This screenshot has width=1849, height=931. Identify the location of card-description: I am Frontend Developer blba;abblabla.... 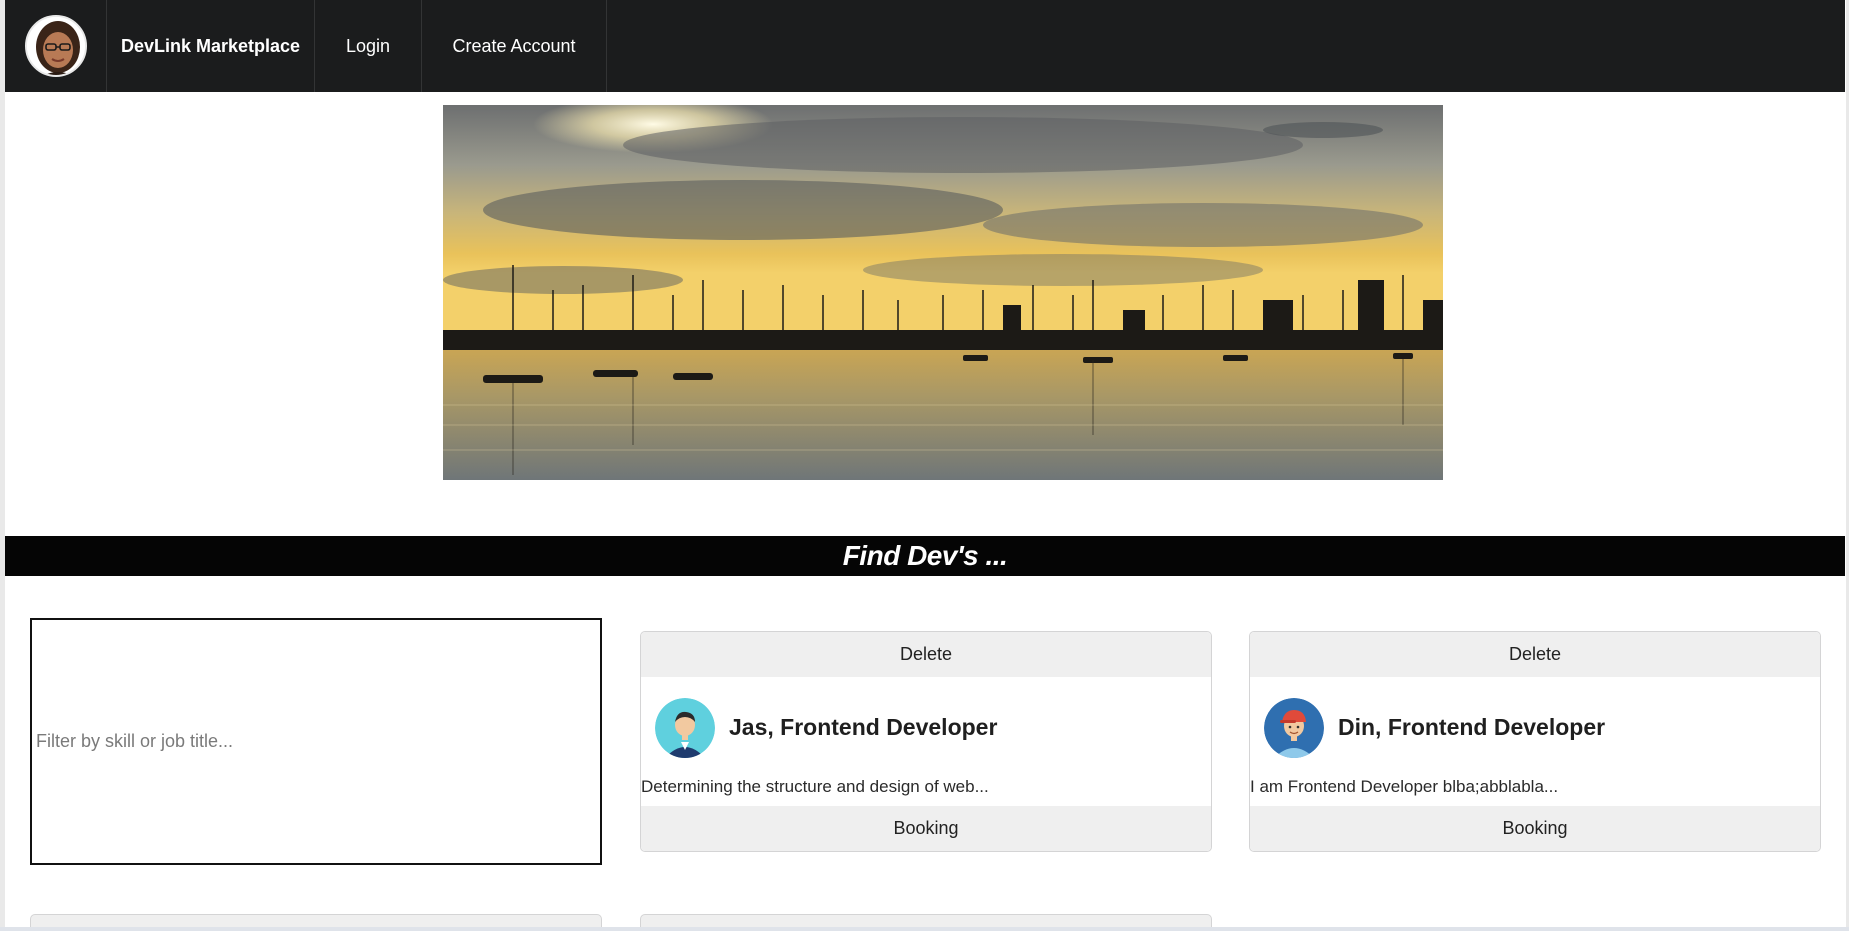
(1404, 786).